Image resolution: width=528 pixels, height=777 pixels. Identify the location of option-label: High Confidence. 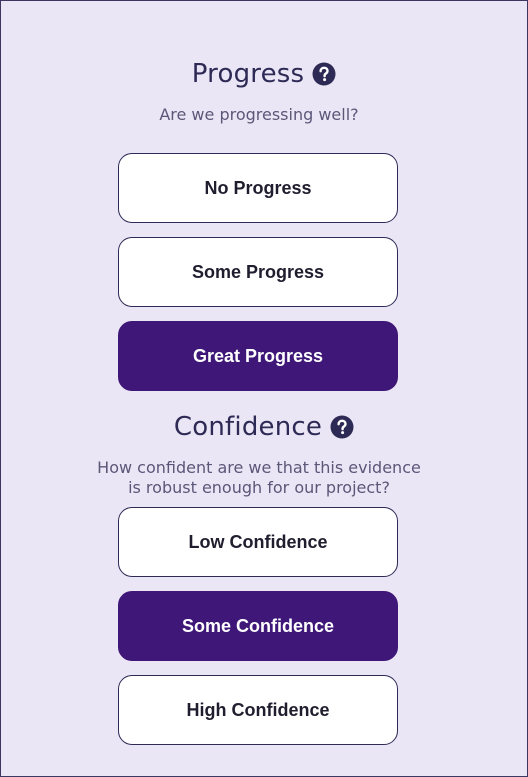
(258, 709).